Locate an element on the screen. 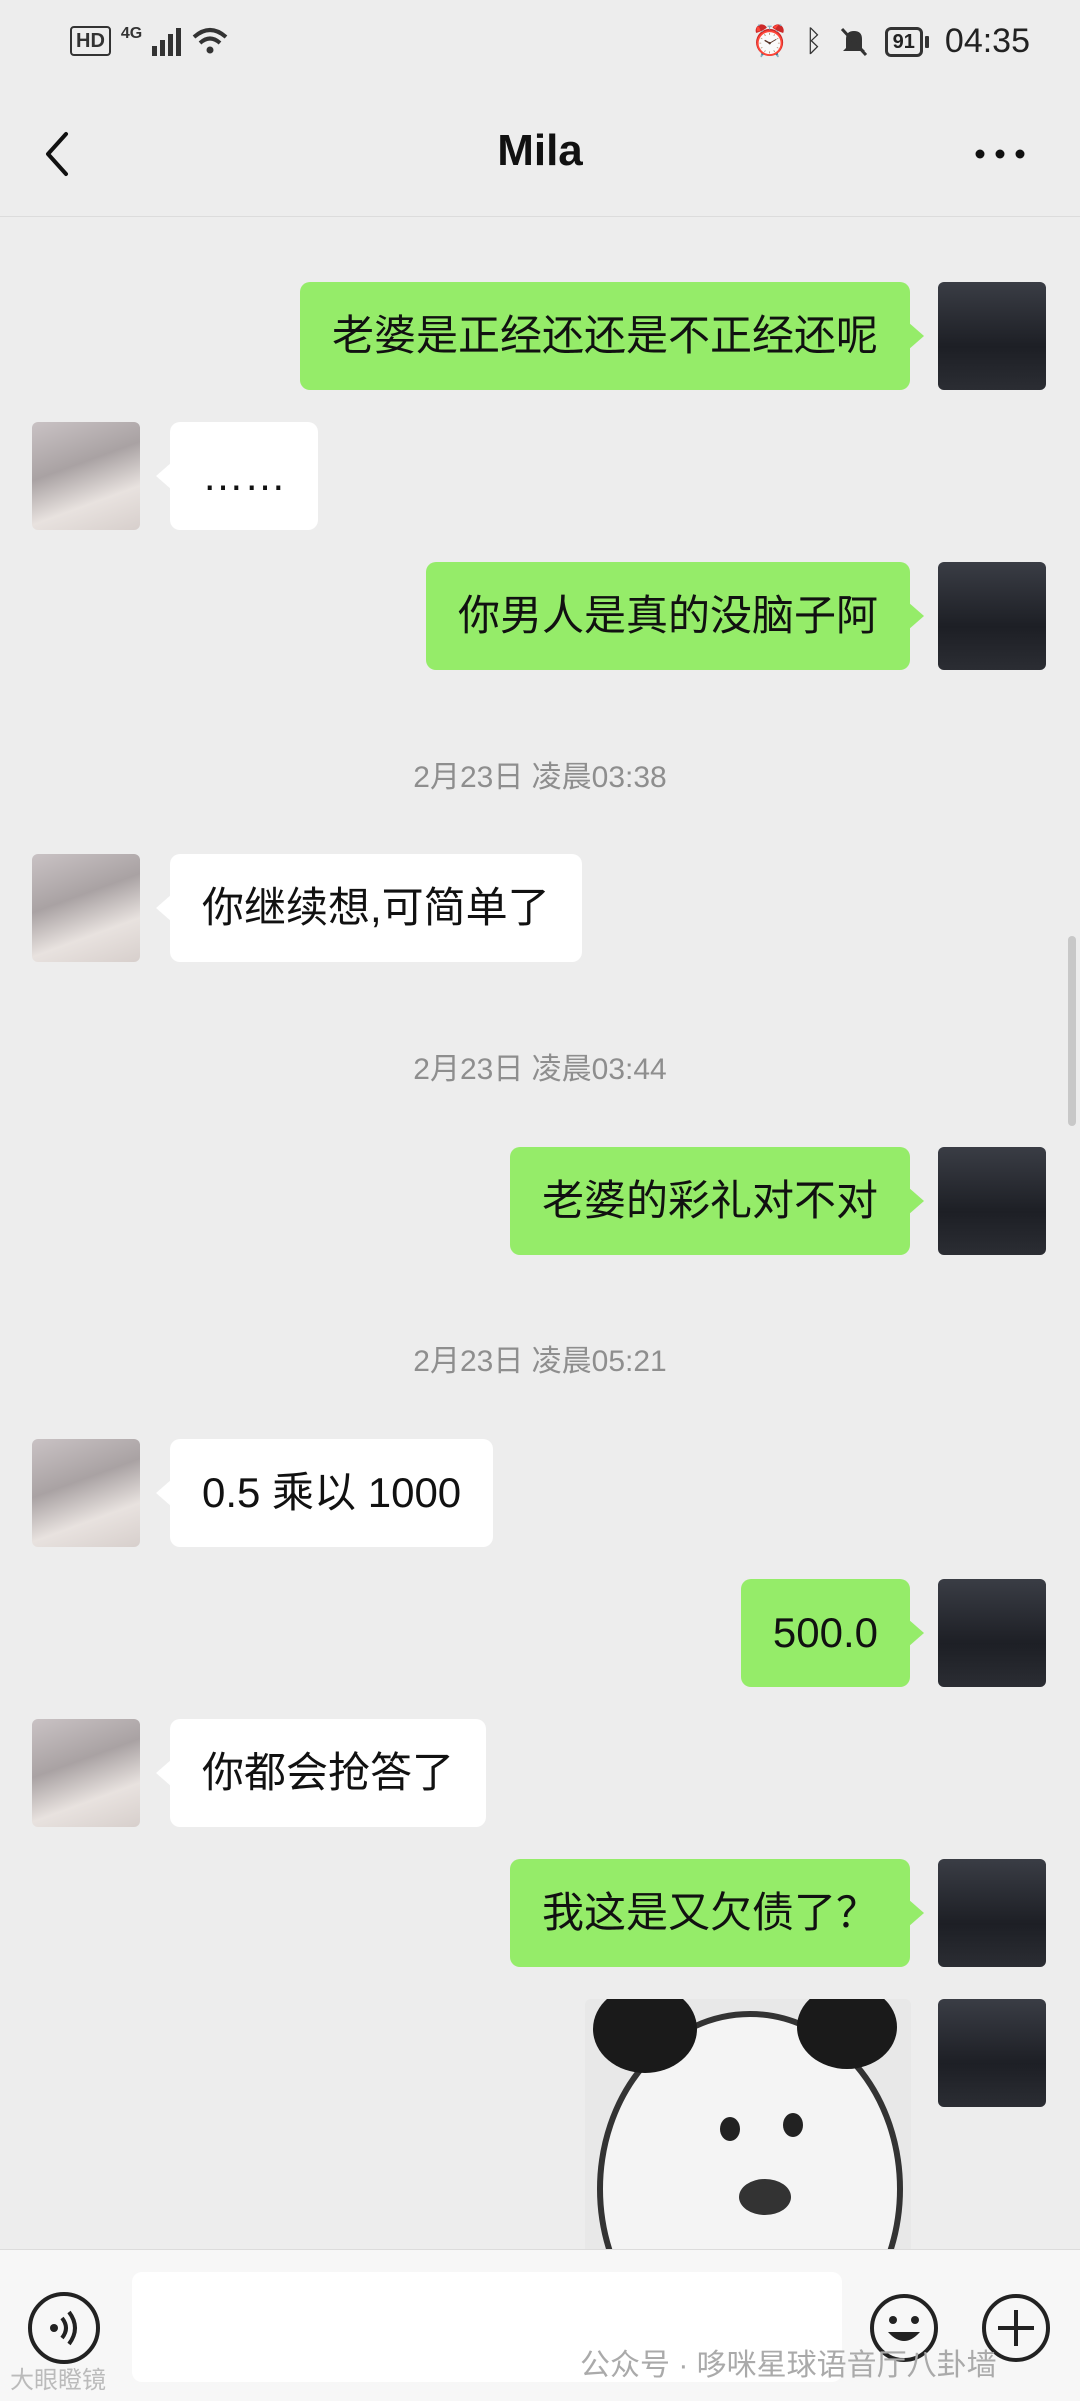 This screenshot has height=2401, width=1080. panda-face-sticker is located at coordinates (748, 2124).